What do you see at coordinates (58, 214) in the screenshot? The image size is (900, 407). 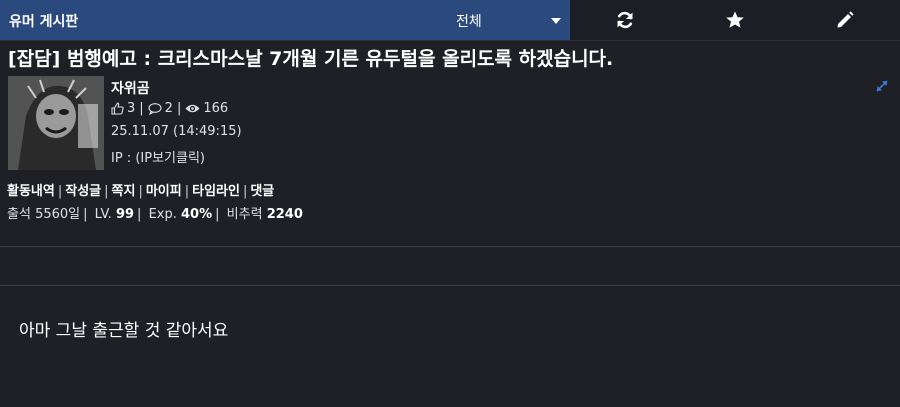 I see `attendance-value: 5560일` at bounding box center [58, 214].